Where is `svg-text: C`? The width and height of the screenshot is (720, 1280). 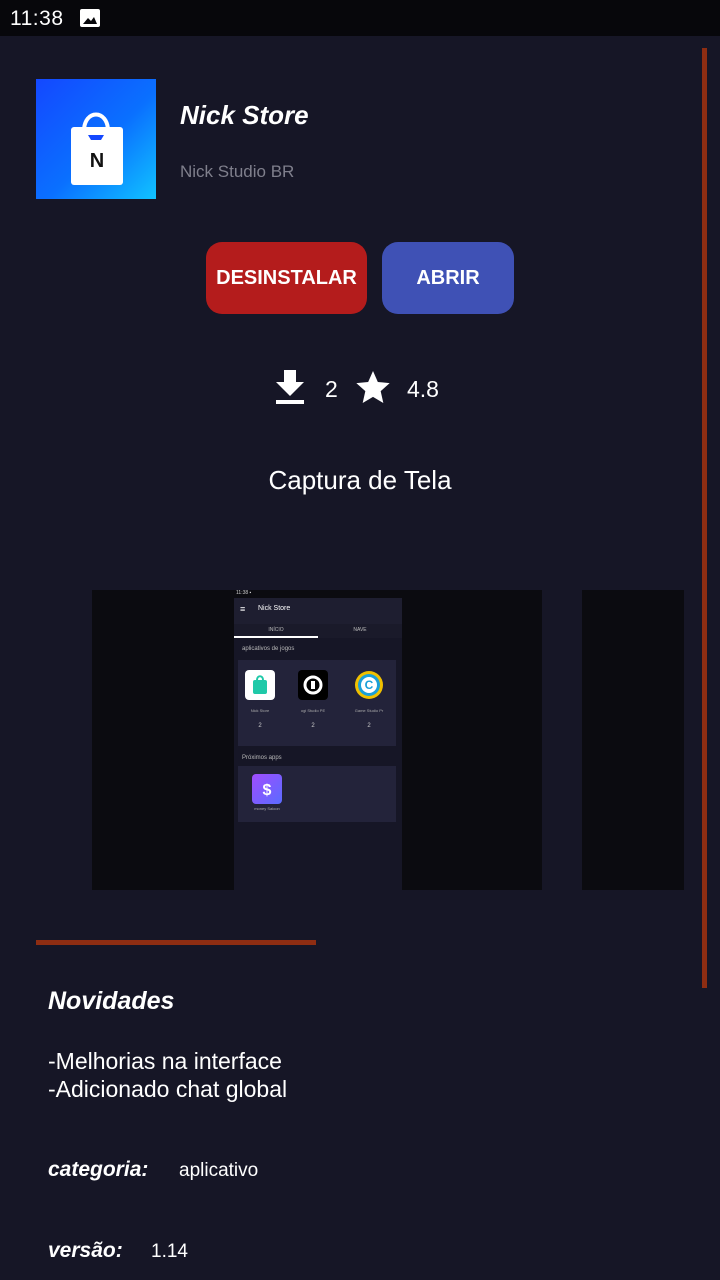
svg-text: C is located at coordinates (369, 685).